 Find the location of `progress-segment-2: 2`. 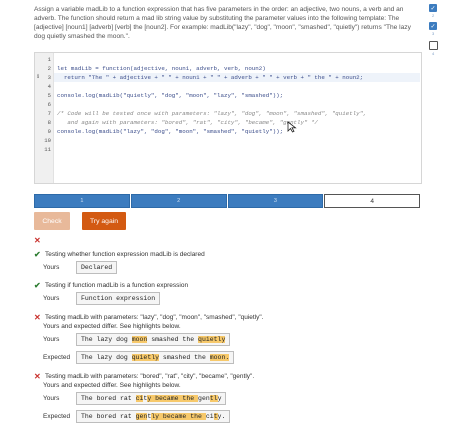

progress-segment-2: 2 is located at coordinates (178, 201).